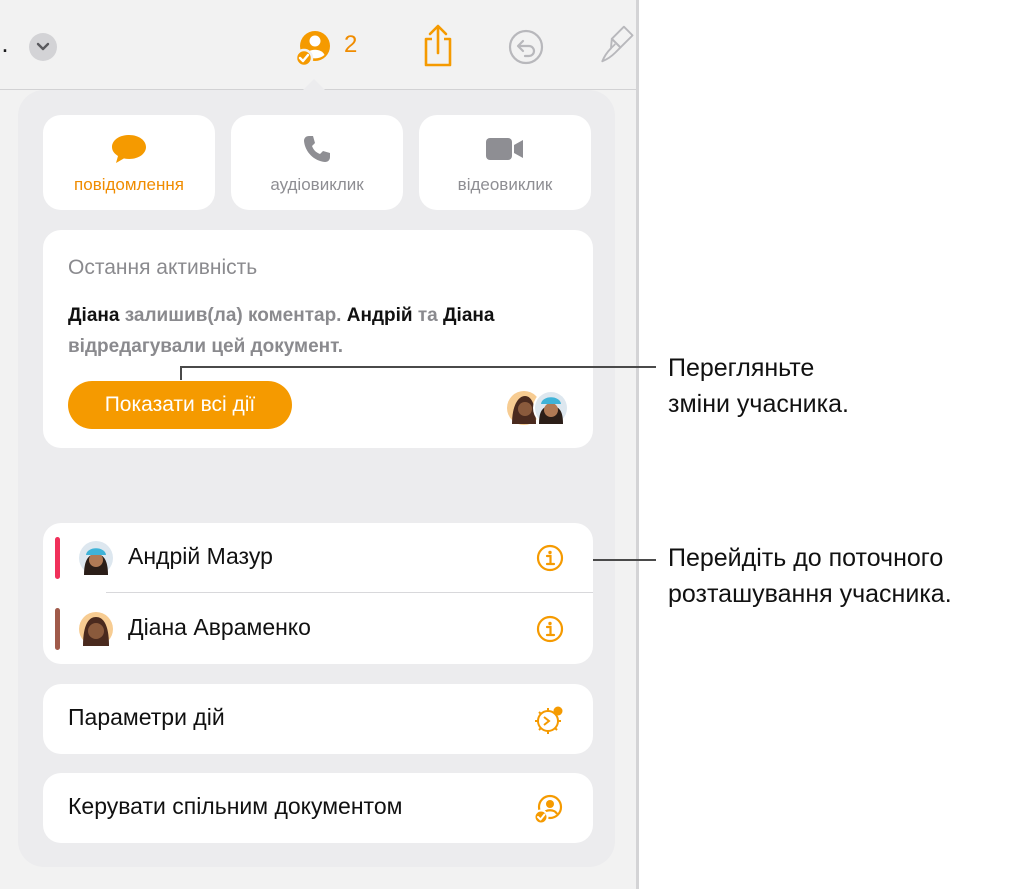 This screenshot has height=889, width=1020. What do you see at coordinates (312, 49) in the screenshot?
I see `collaborate-icon` at bounding box center [312, 49].